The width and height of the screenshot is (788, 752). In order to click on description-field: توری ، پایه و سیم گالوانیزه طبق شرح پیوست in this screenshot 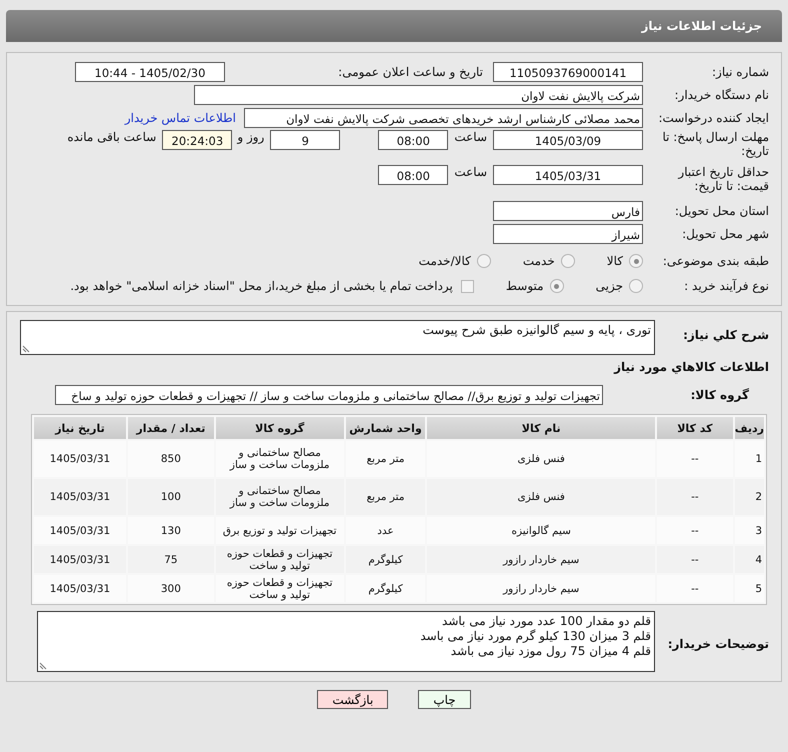, I will do `click(337, 337)`.